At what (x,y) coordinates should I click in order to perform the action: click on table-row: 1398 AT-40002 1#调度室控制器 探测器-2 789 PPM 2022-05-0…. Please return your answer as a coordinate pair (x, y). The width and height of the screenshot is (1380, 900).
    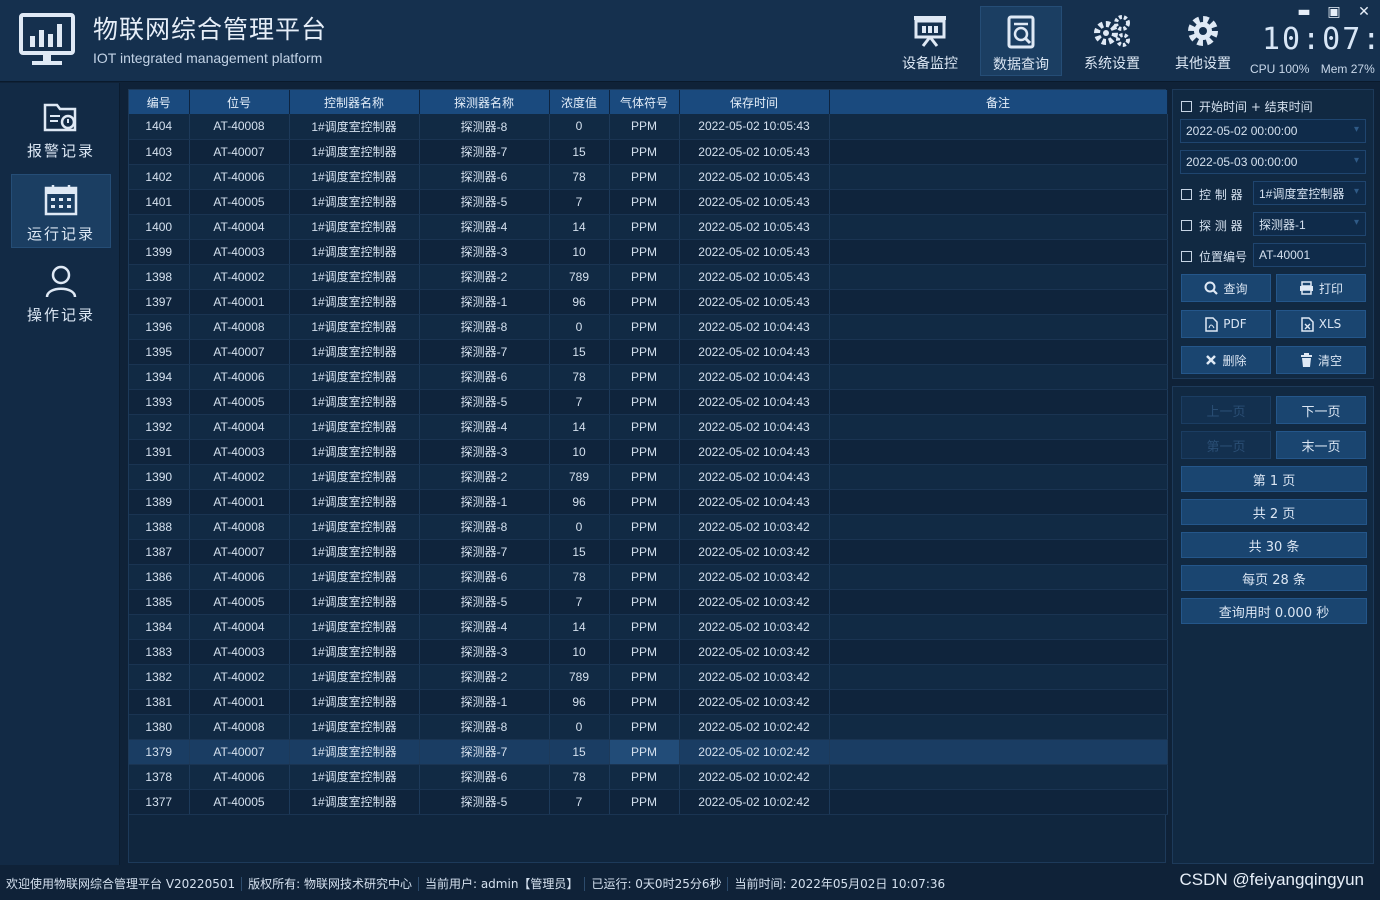
    Looking at the image, I should click on (648, 277).